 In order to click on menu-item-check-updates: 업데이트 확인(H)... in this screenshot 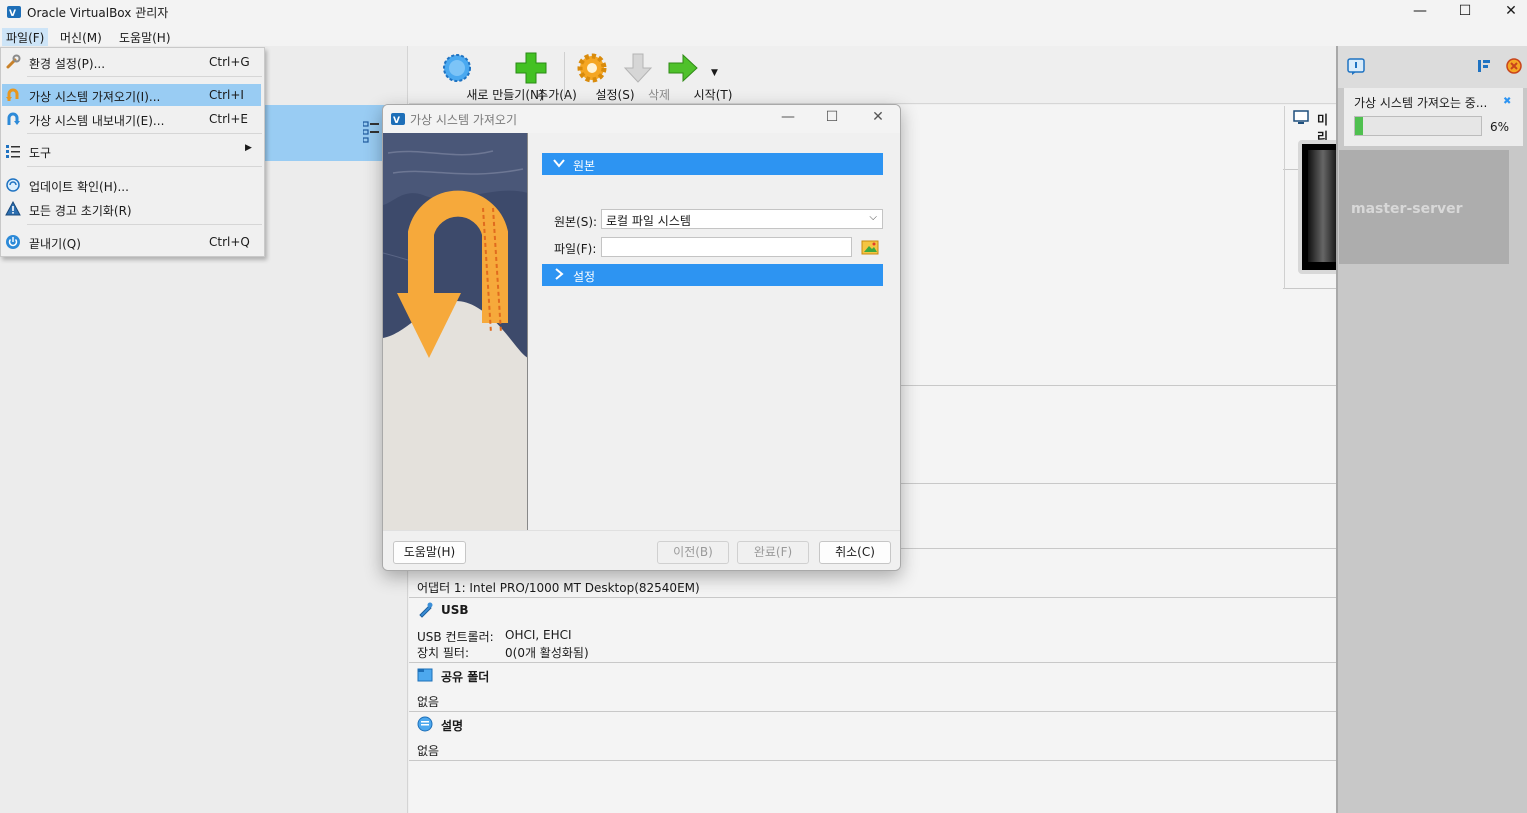, I will do `click(131, 185)`.